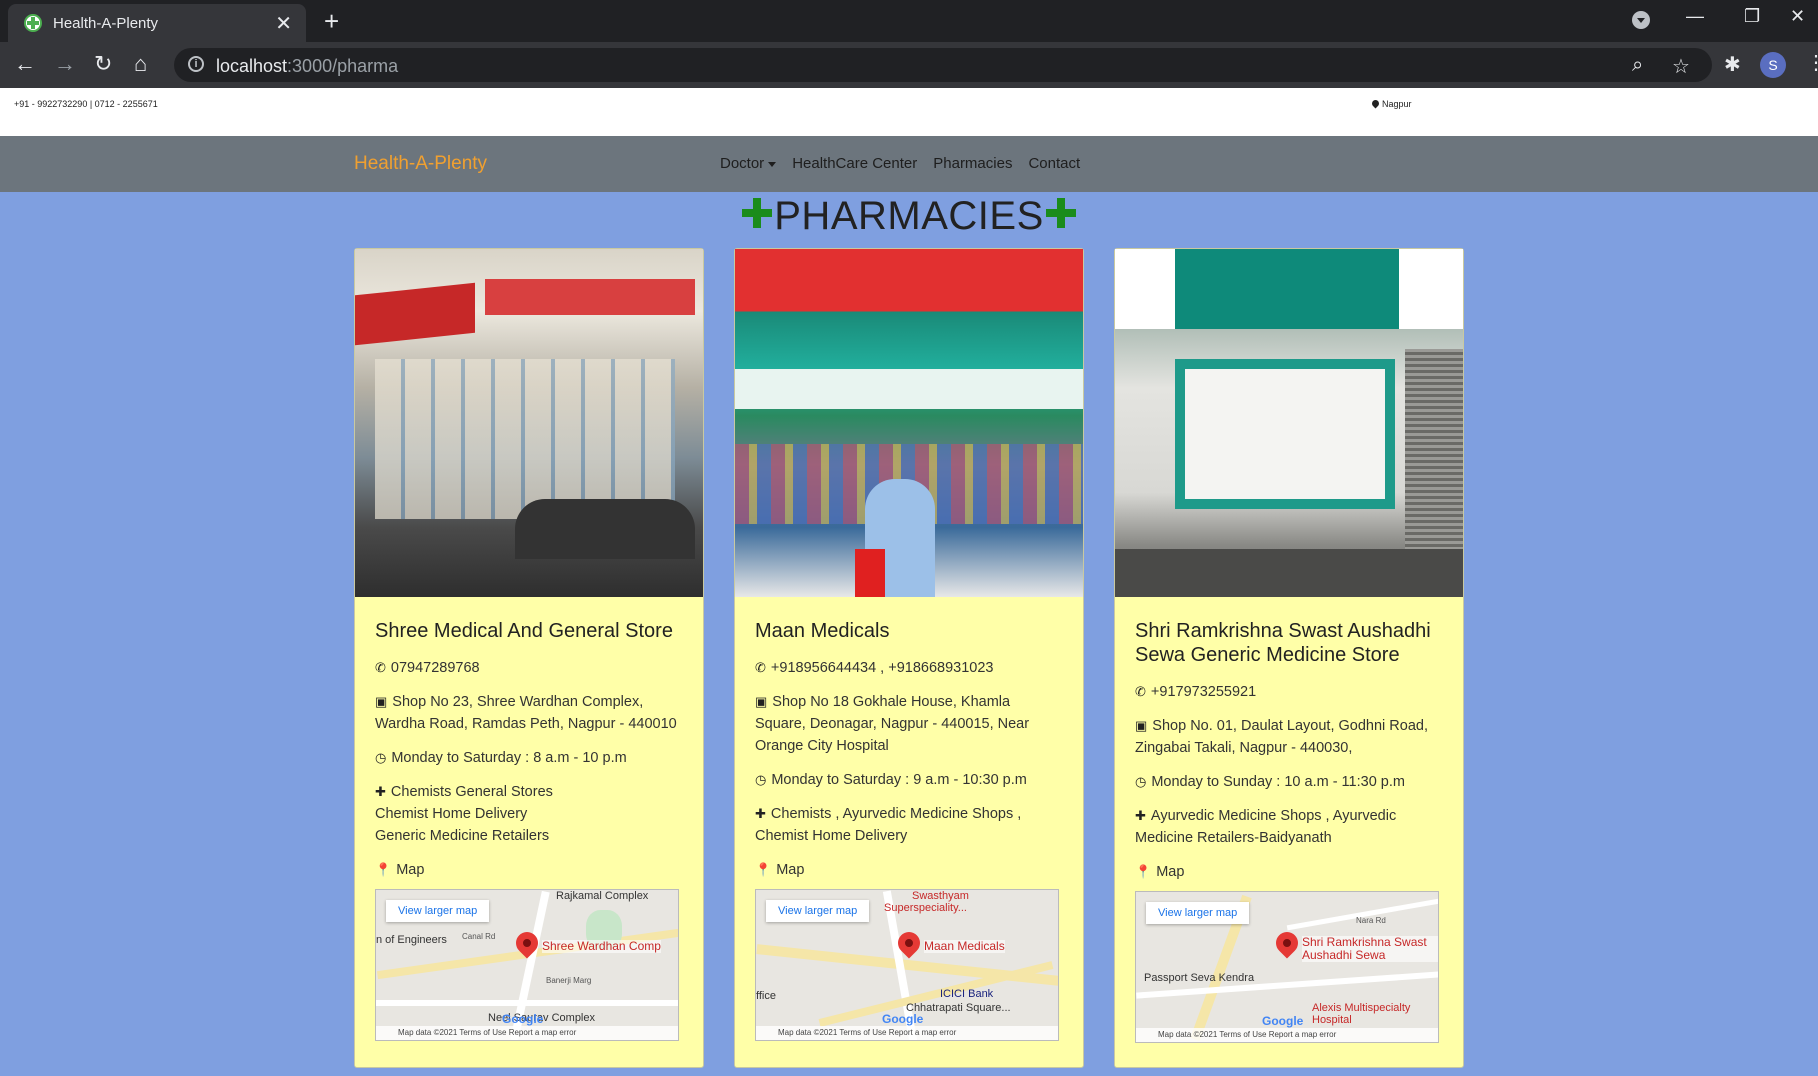 Image resolution: width=1818 pixels, height=1076 pixels. Describe the element at coordinates (33, 23) in the screenshot. I see `favicon-icon` at that location.